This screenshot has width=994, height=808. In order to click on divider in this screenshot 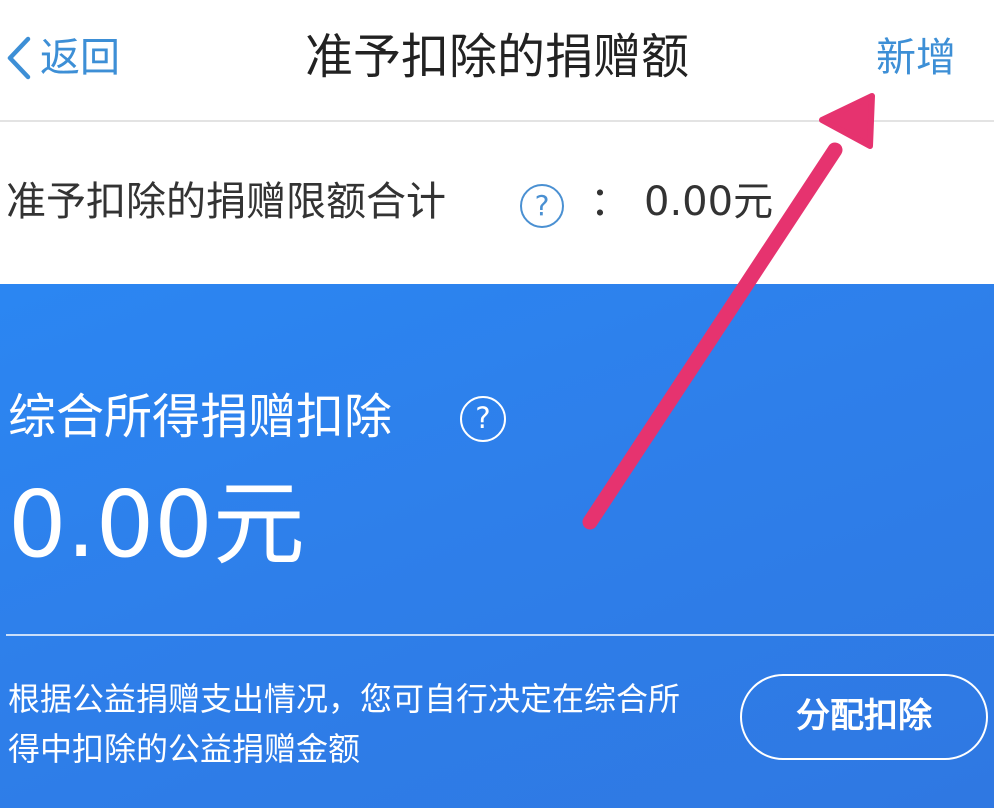, I will do `click(500, 635)`.